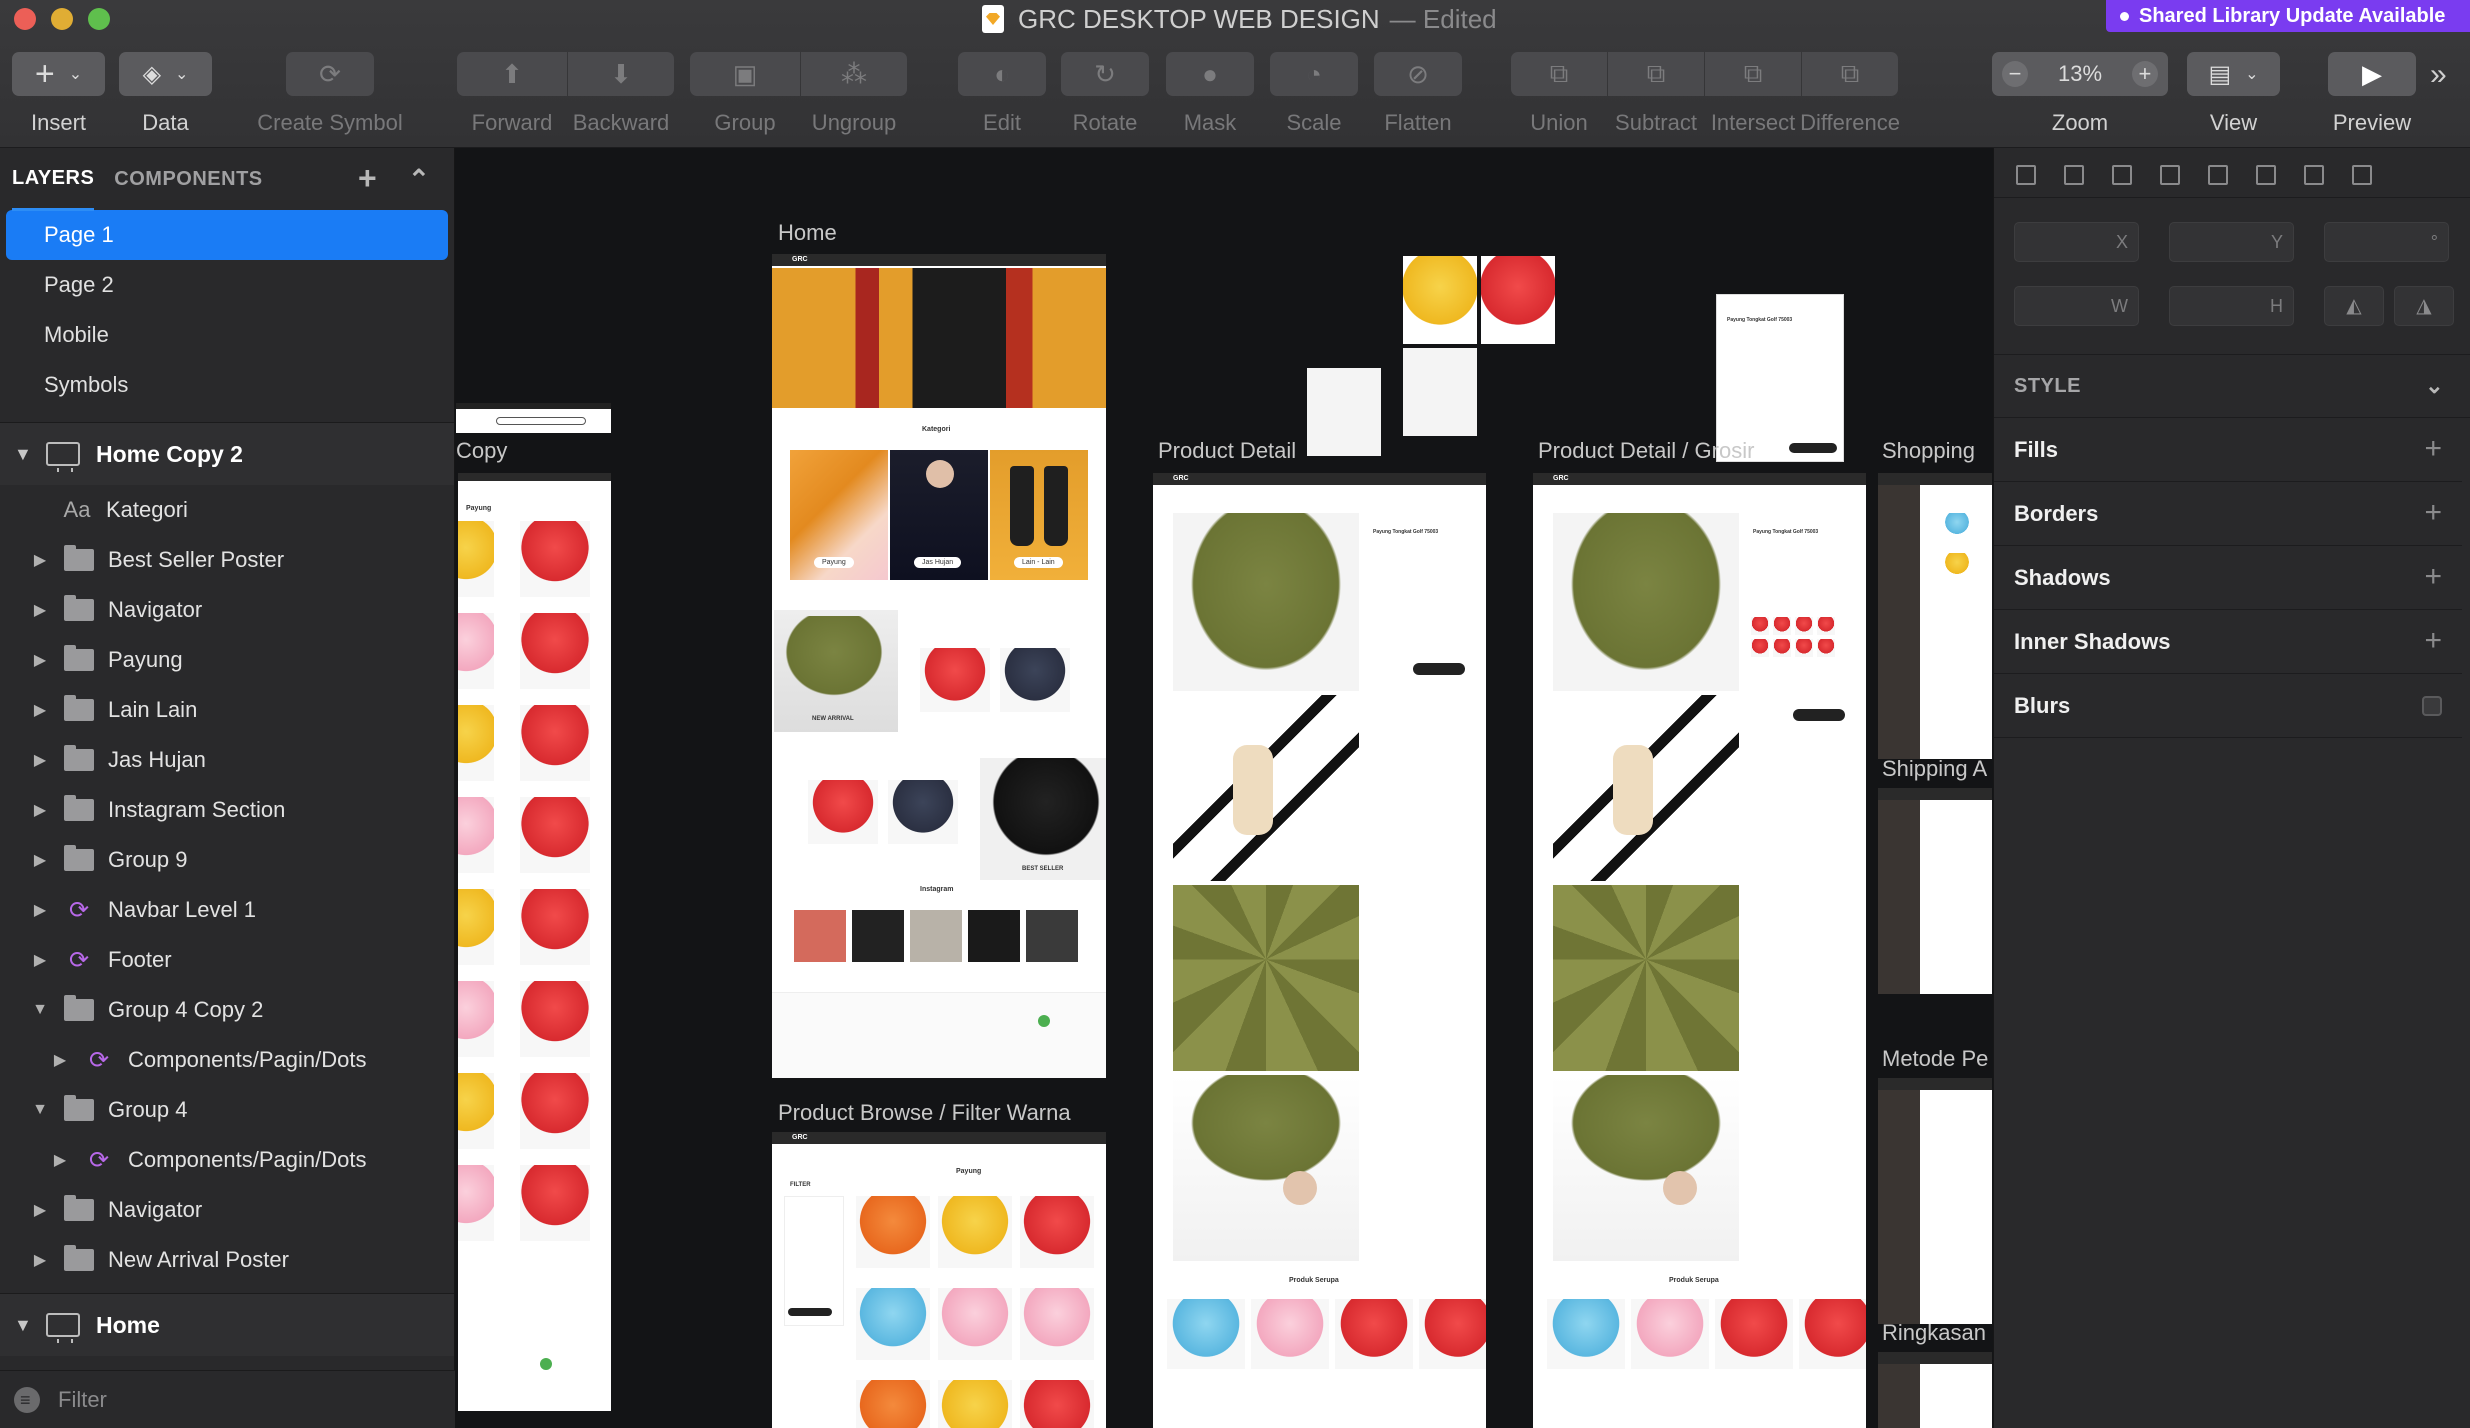 The image size is (2470, 1428). What do you see at coordinates (227, 385) in the screenshot?
I see `page-item-symbols: Symbols` at bounding box center [227, 385].